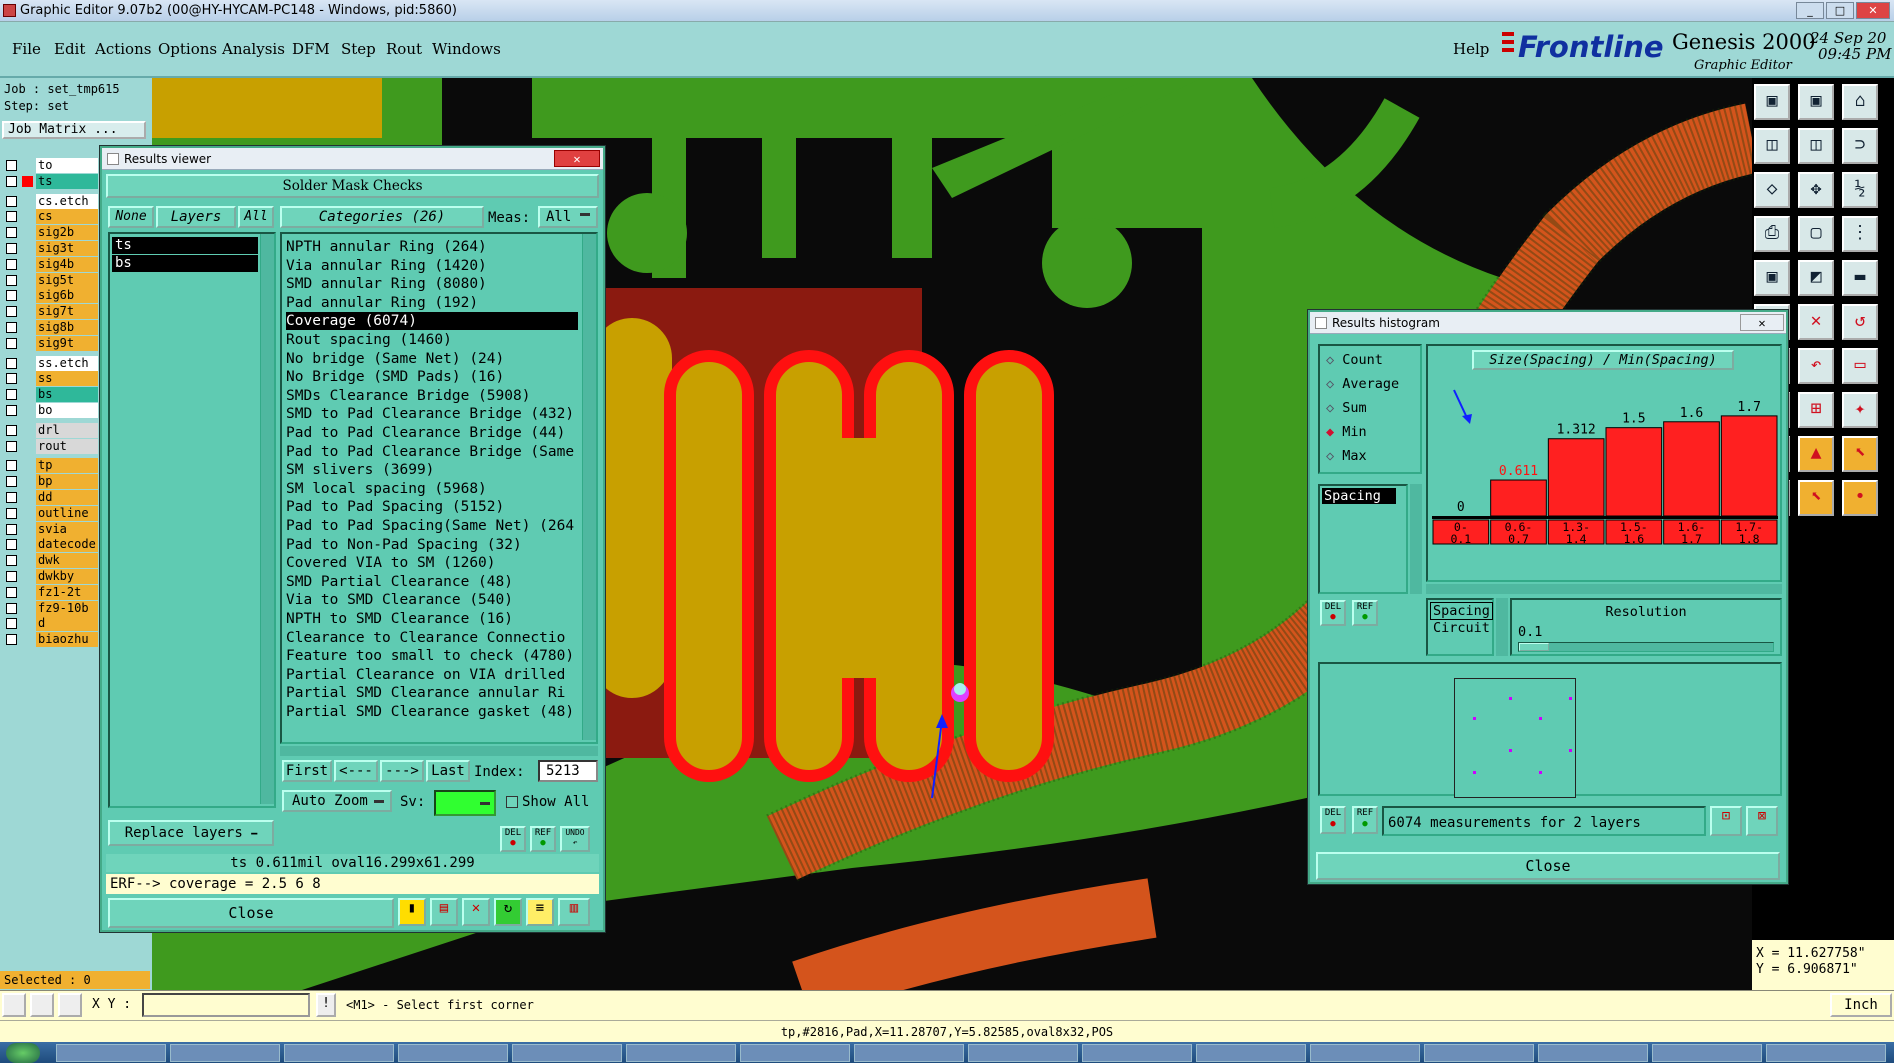  What do you see at coordinates (1333, 613) in the screenshot?
I see `hist-del-button: DEL ●` at bounding box center [1333, 613].